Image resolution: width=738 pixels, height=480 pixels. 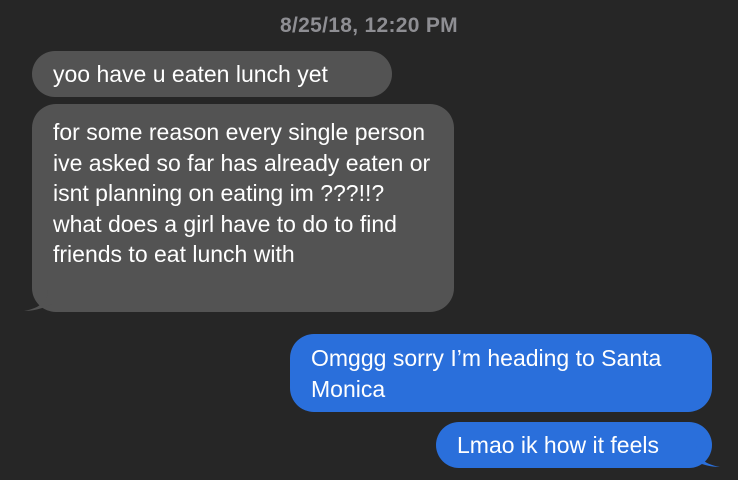 What do you see at coordinates (574, 445) in the screenshot?
I see `message-bubble-outgoing: Lmao ik how it feels` at bounding box center [574, 445].